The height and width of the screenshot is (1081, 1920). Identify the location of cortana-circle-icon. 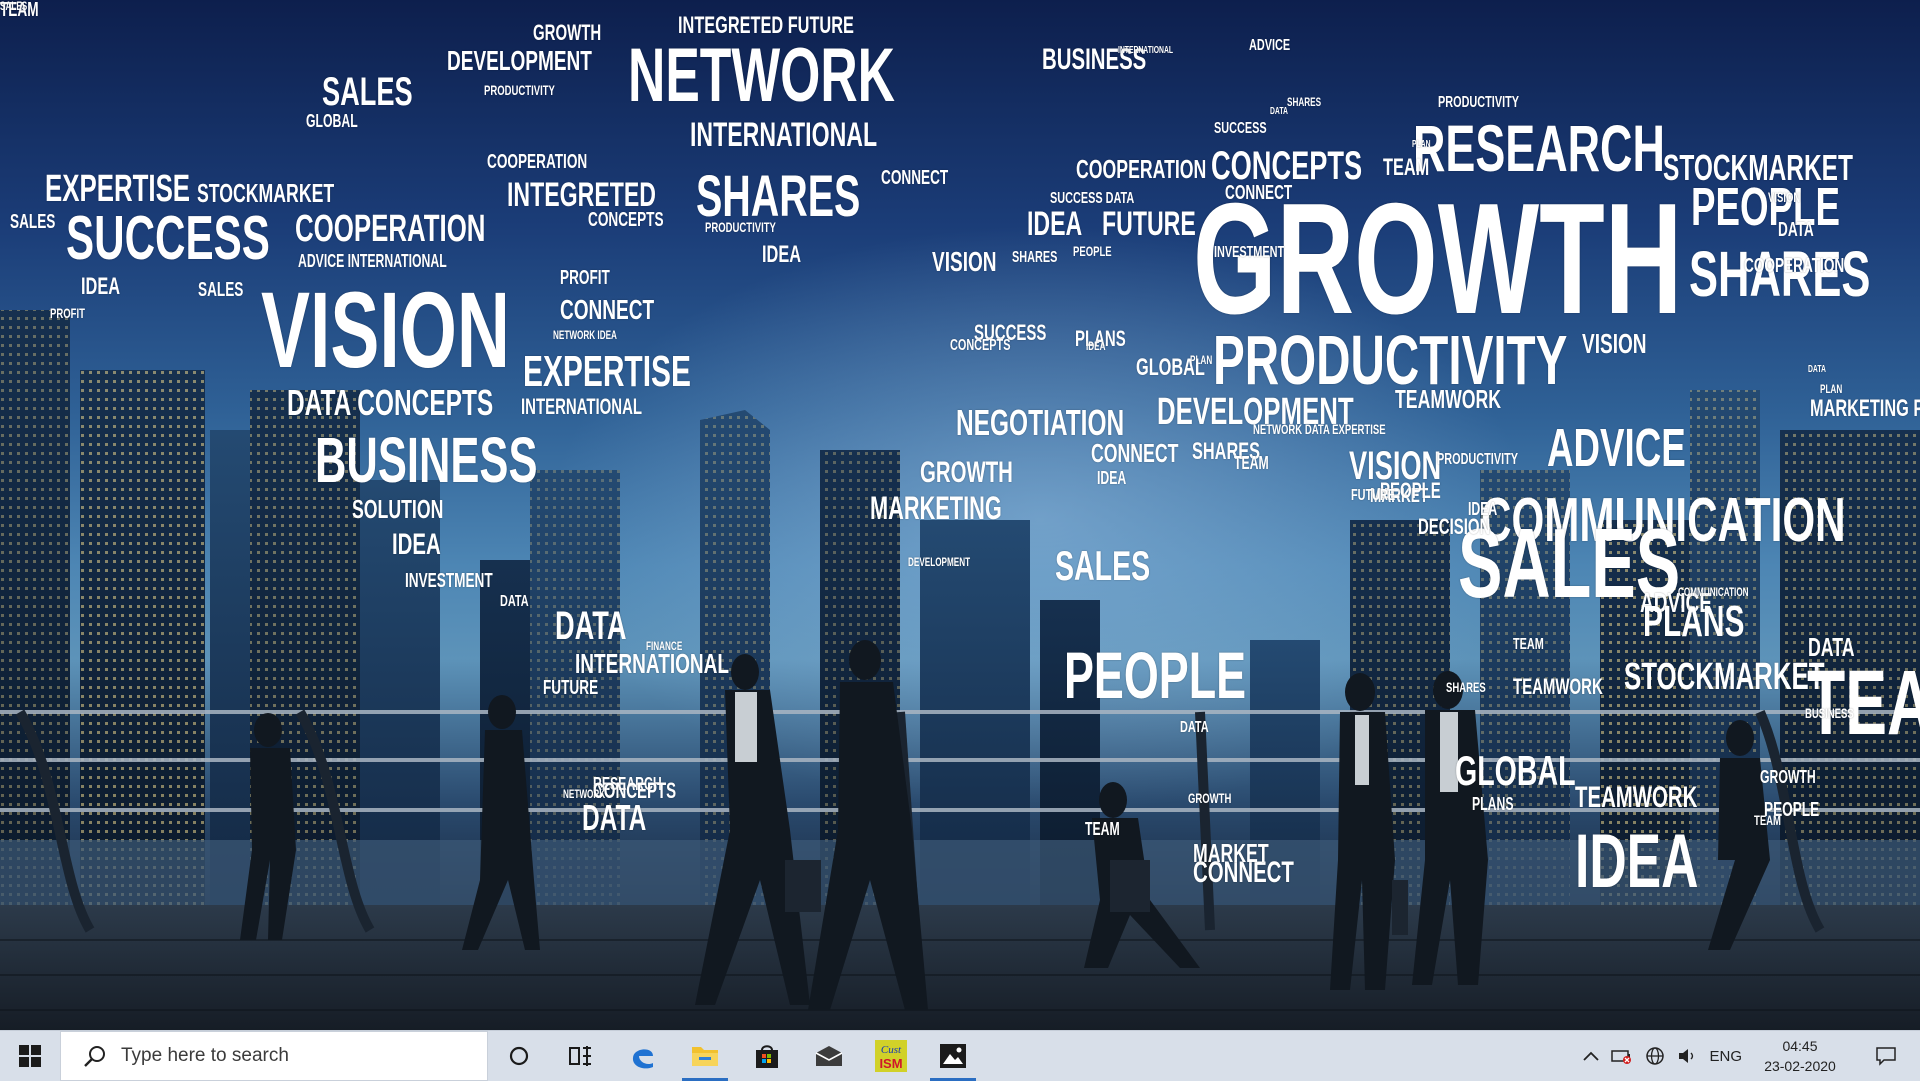
(519, 1056).